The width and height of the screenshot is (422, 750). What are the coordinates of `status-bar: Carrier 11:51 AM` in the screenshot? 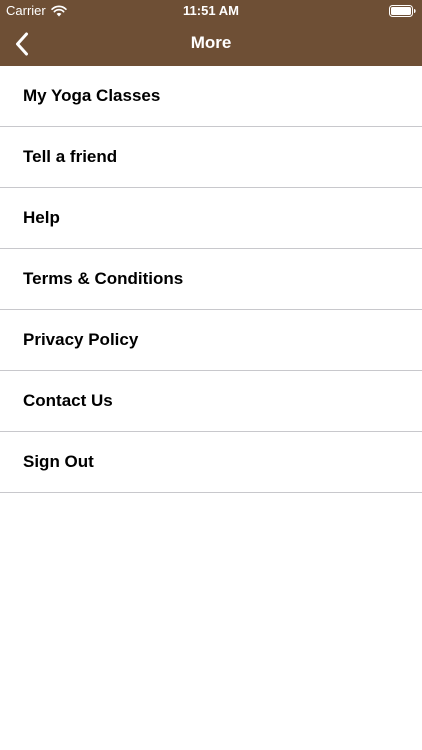 It's located at (211, 11).